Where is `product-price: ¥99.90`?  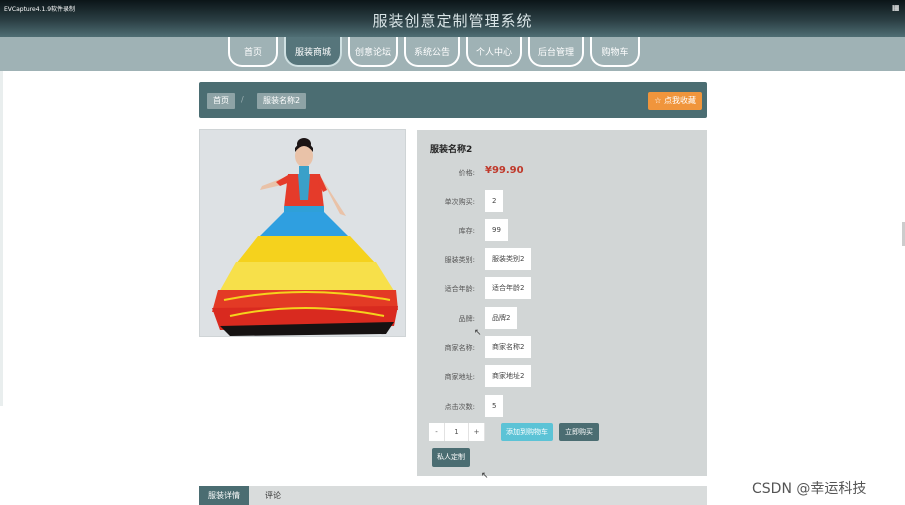
product-price: ¥99.90 is located at coordinates (504, 170).